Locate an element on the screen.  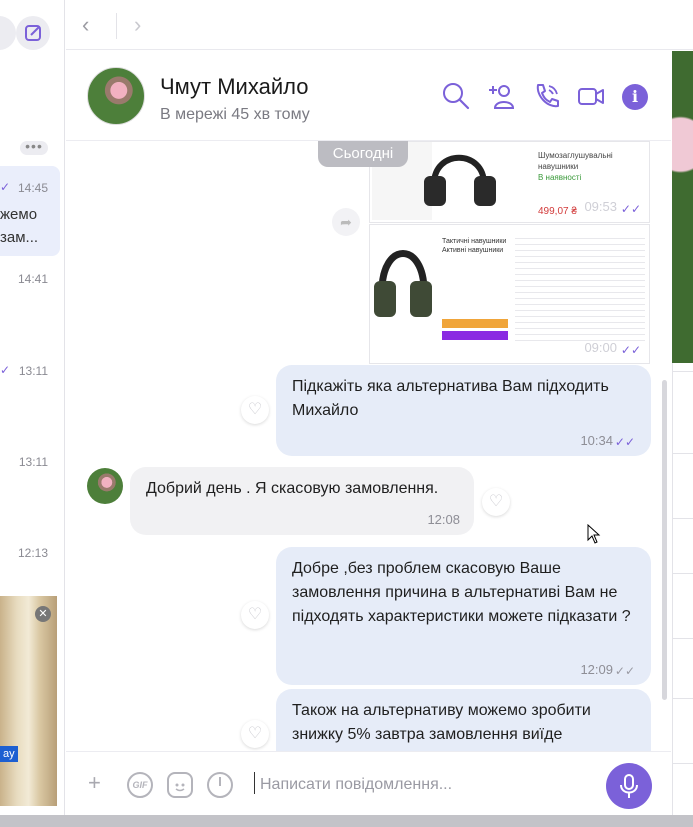
microphone-button is located at coordinates (629, 786).